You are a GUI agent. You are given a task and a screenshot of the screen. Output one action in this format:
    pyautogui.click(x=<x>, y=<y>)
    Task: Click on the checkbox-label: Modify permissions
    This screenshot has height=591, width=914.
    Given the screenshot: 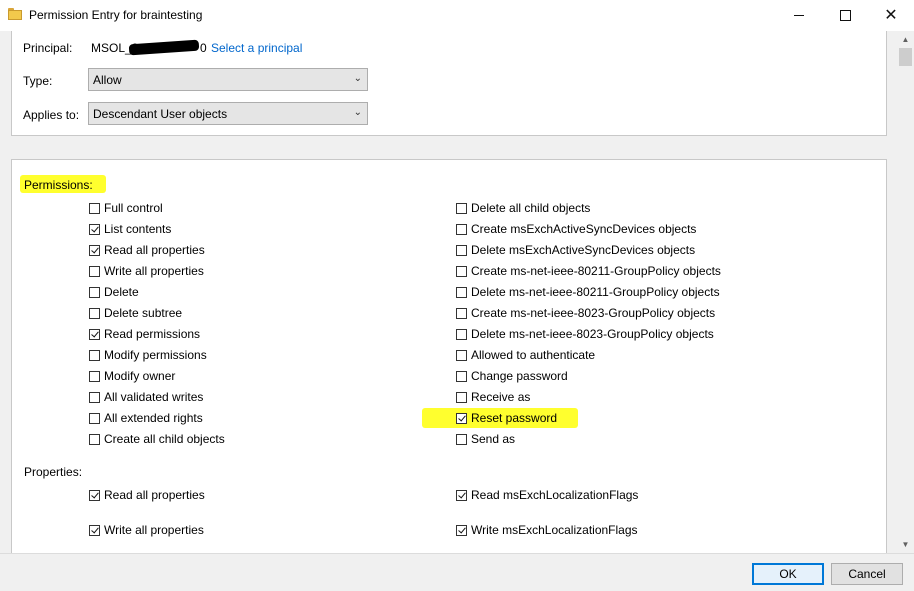 What is the action you would take?
    pyautogui.click(x=155, y=355)
    